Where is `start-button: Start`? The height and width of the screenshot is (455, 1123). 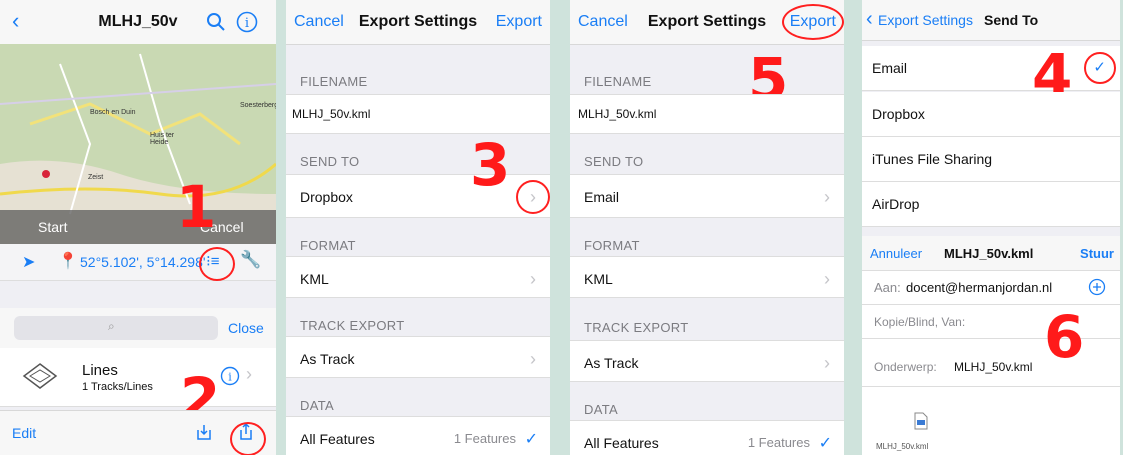
start-button: Start is located at coordinates (53, 227).